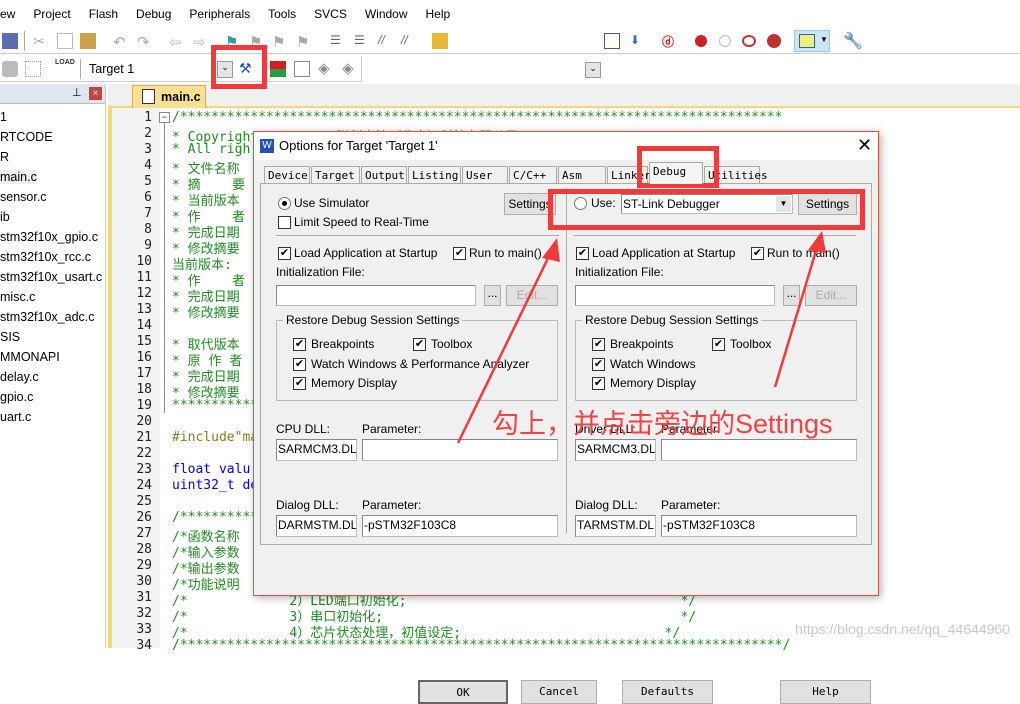  Describe the element at coordinates (864, 145) in the screenshot. I see `close-icon: ✕` at that location.